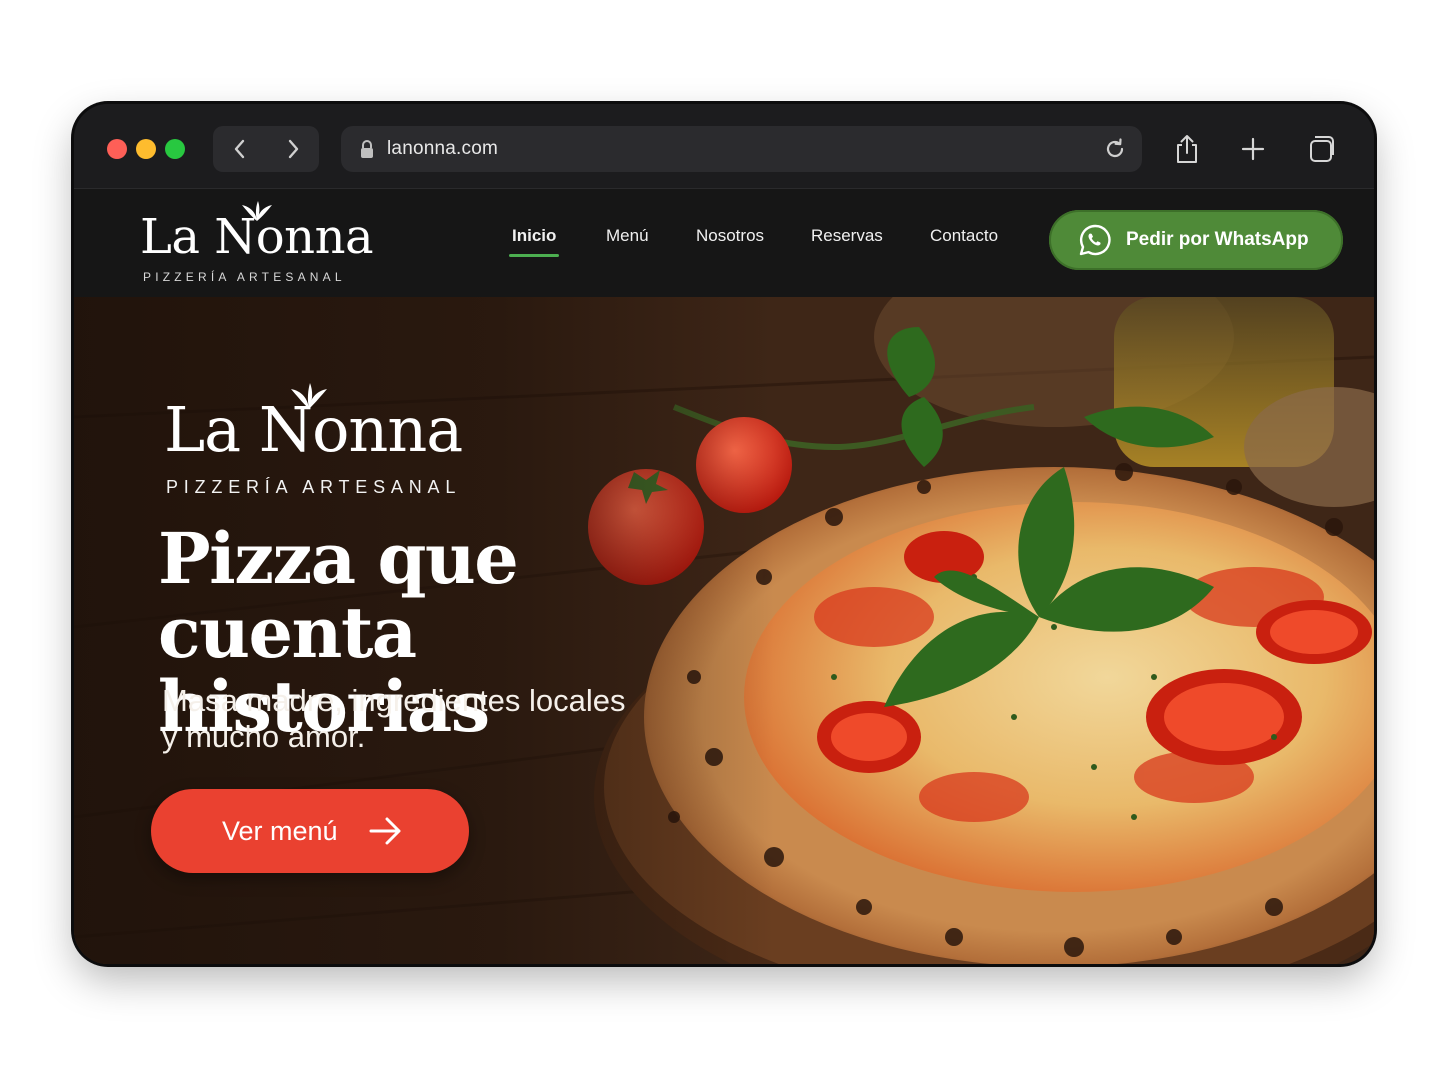 This screenshot has height=1086, width=1448. Describe the element at coordinates (367, 149) in the screenshot. I see `lock-icon` at that location.